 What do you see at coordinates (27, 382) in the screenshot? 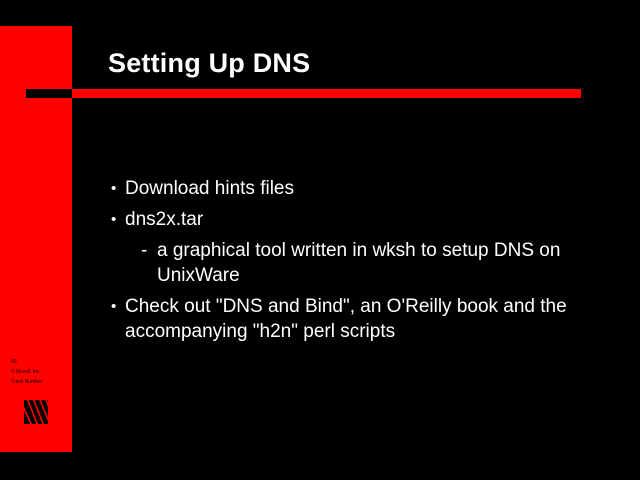
I see `track-number: Track Number` at bounding box center [27, 382].